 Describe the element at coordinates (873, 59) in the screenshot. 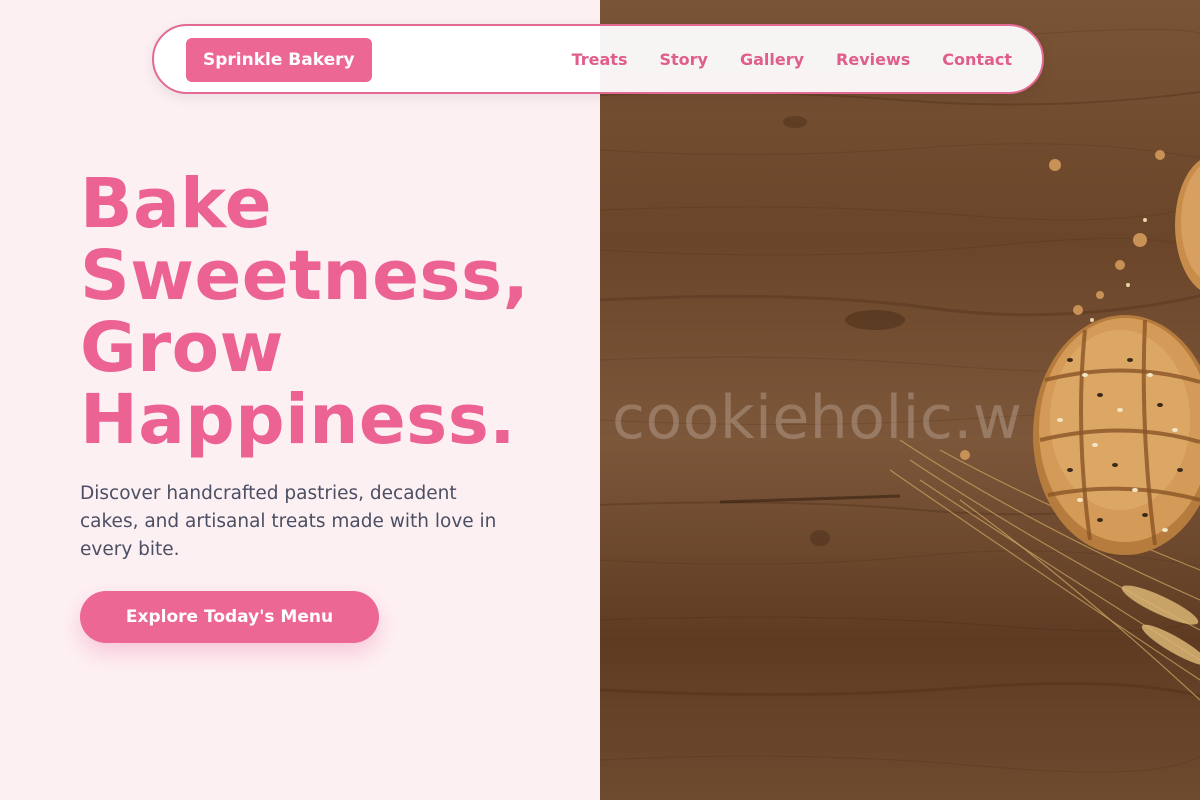

I see `nav-link-reviews: Reviews` at that location.